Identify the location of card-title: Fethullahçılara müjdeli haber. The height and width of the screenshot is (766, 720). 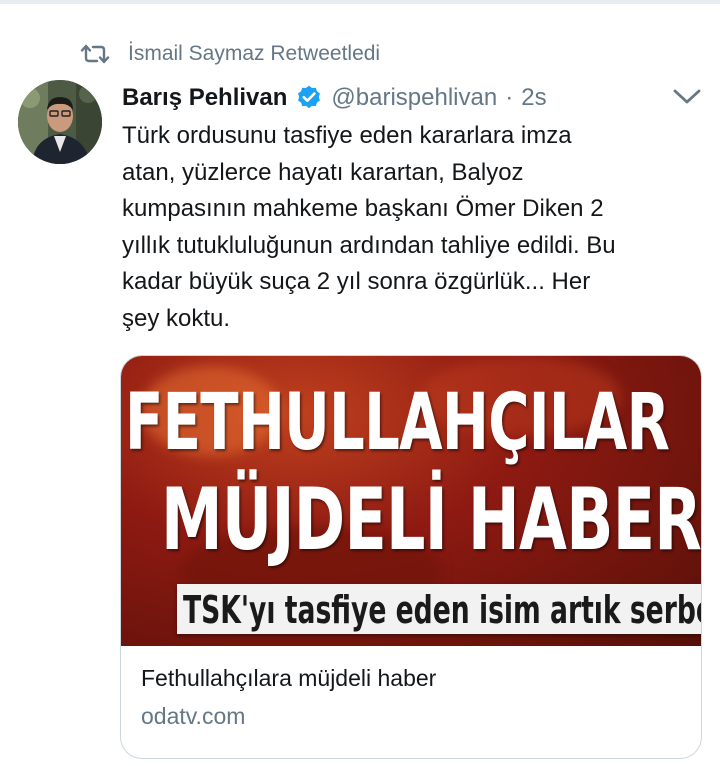
(411, 678).